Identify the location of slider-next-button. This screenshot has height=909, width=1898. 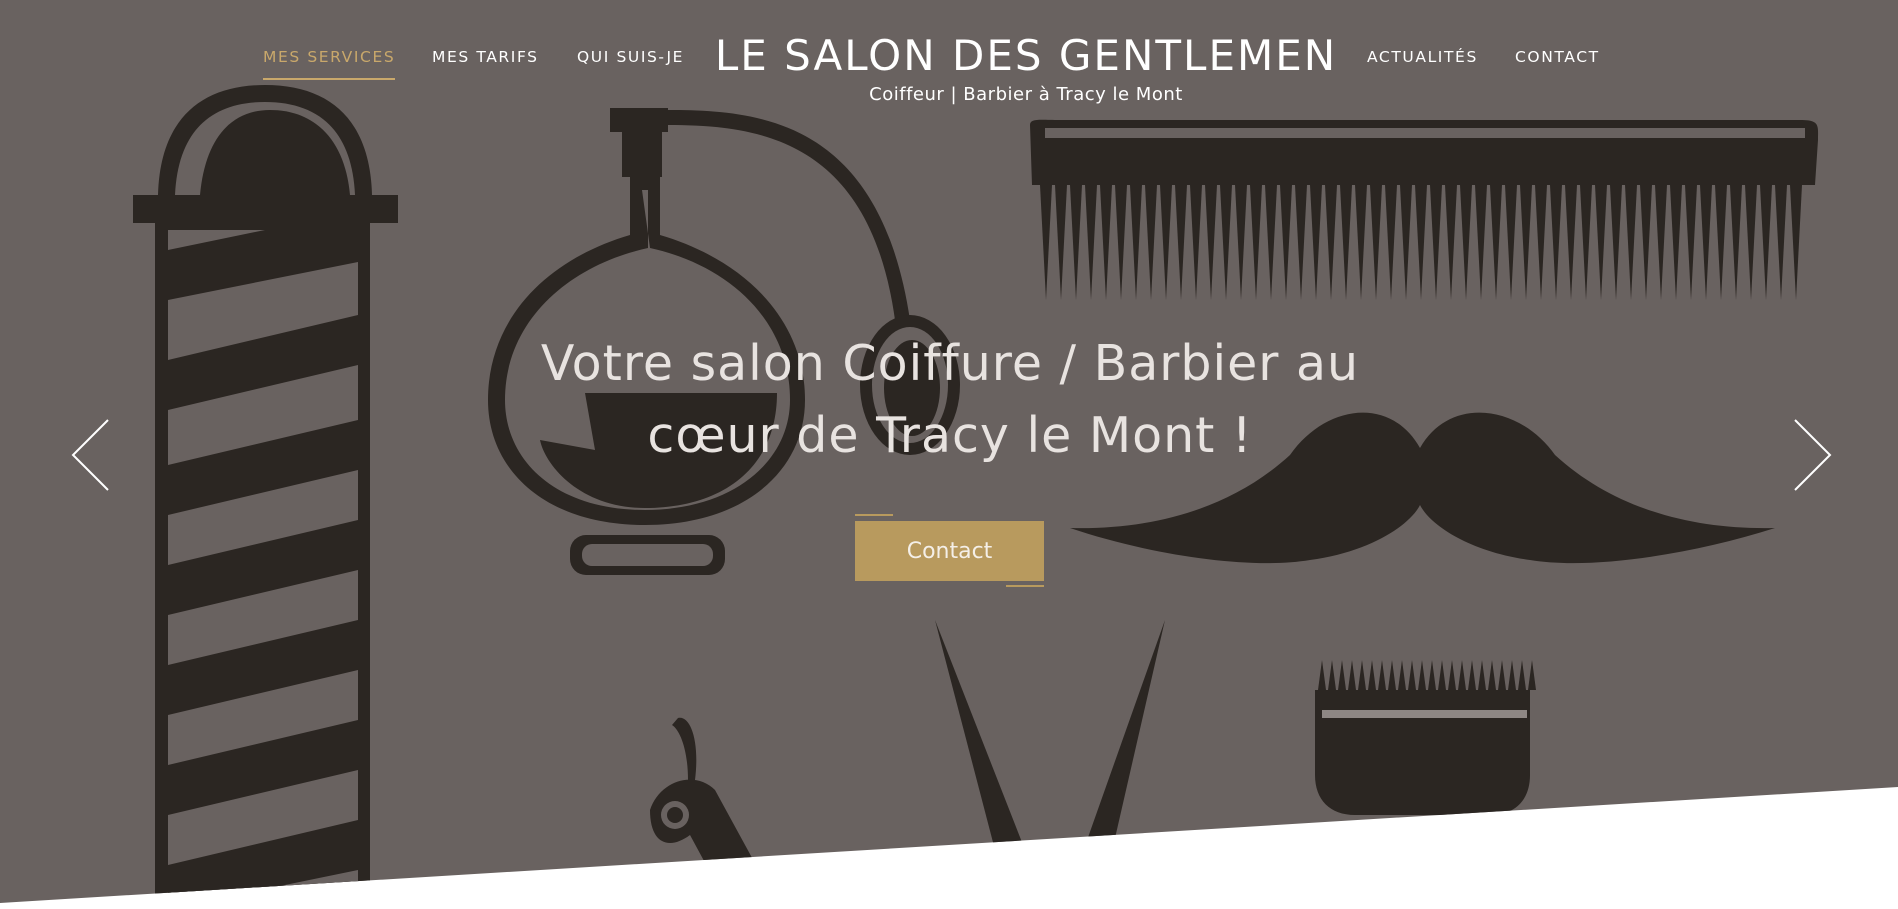
(1810, 455).